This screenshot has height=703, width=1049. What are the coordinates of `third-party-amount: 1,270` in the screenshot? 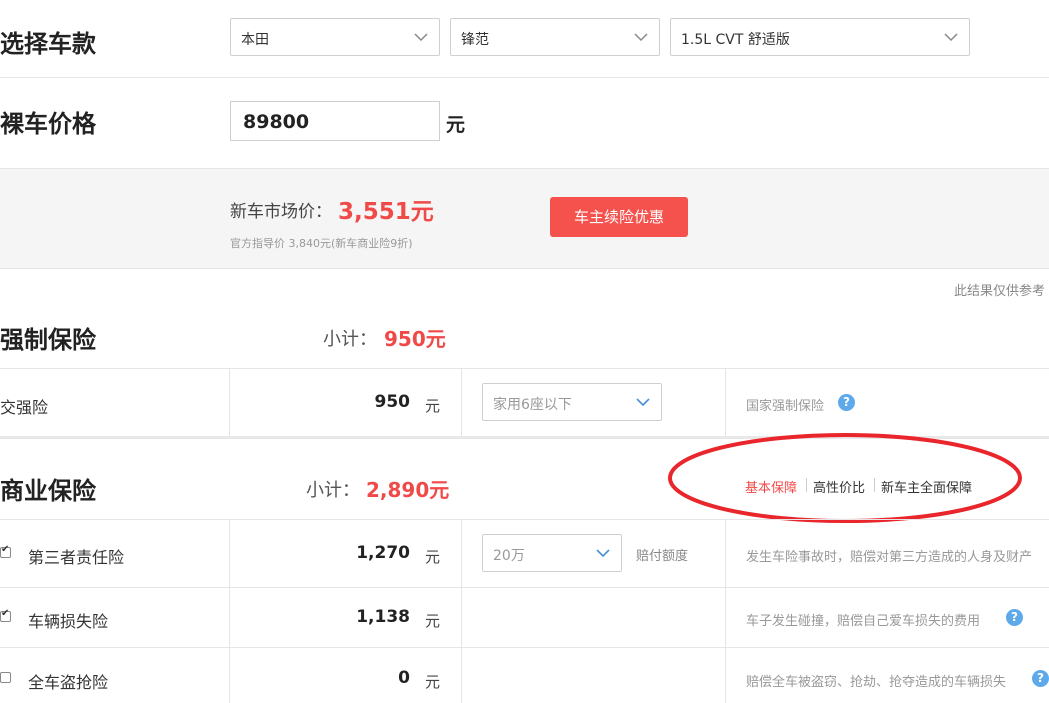 It's located at (383, 553).